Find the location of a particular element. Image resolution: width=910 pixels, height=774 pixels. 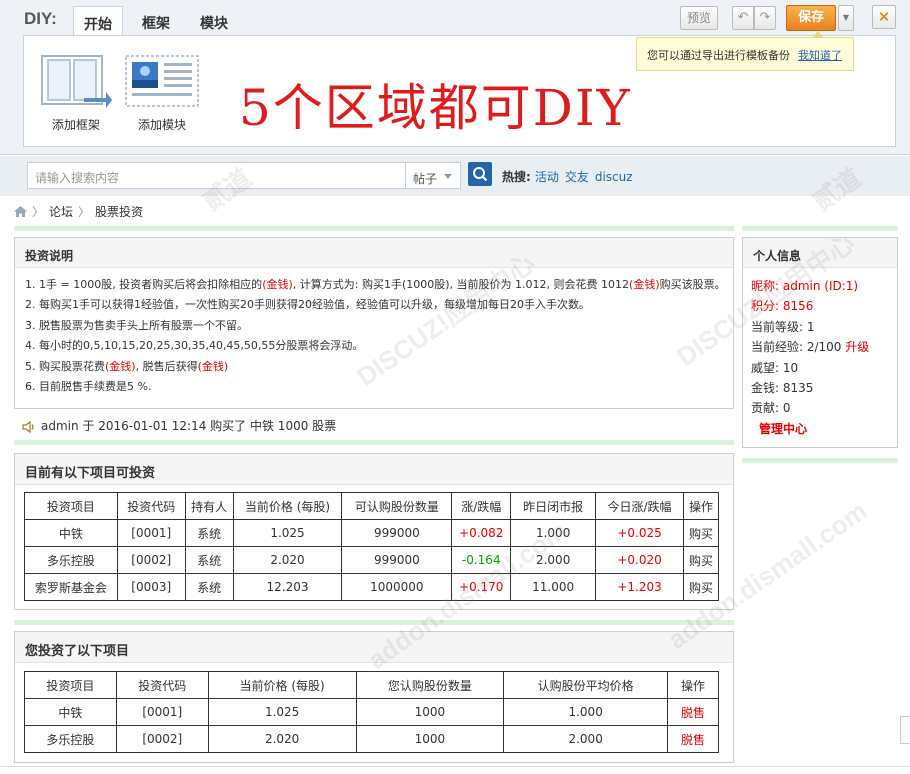

cell: 索罗斯基金会 is located at coordinates (71, 587).